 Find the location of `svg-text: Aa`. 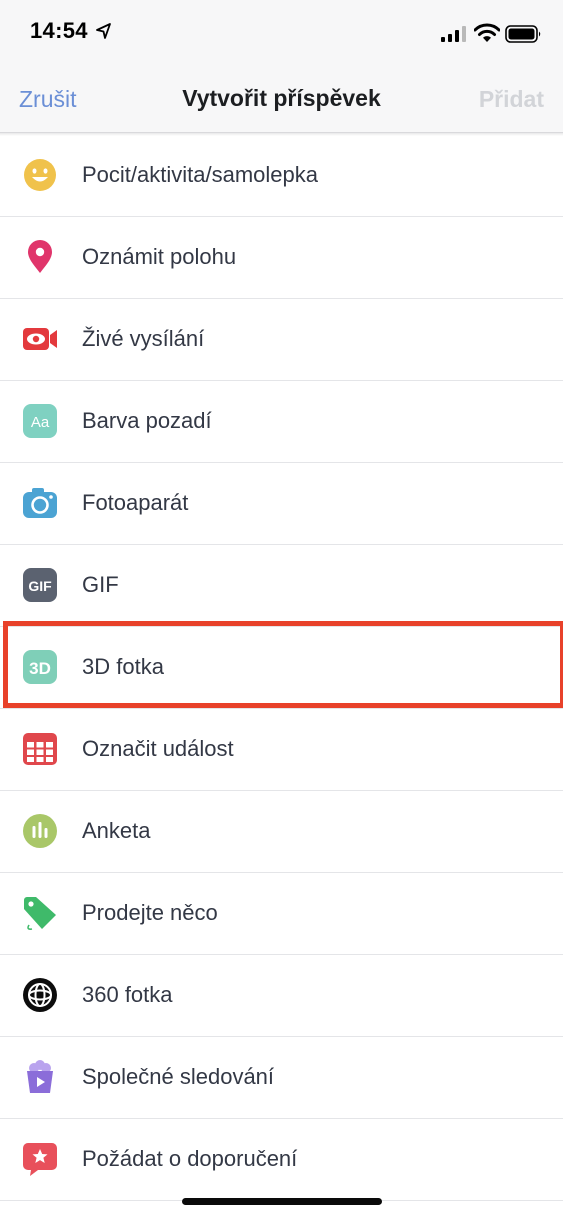

svg-text: Aa is located at coordinates (40, 422).